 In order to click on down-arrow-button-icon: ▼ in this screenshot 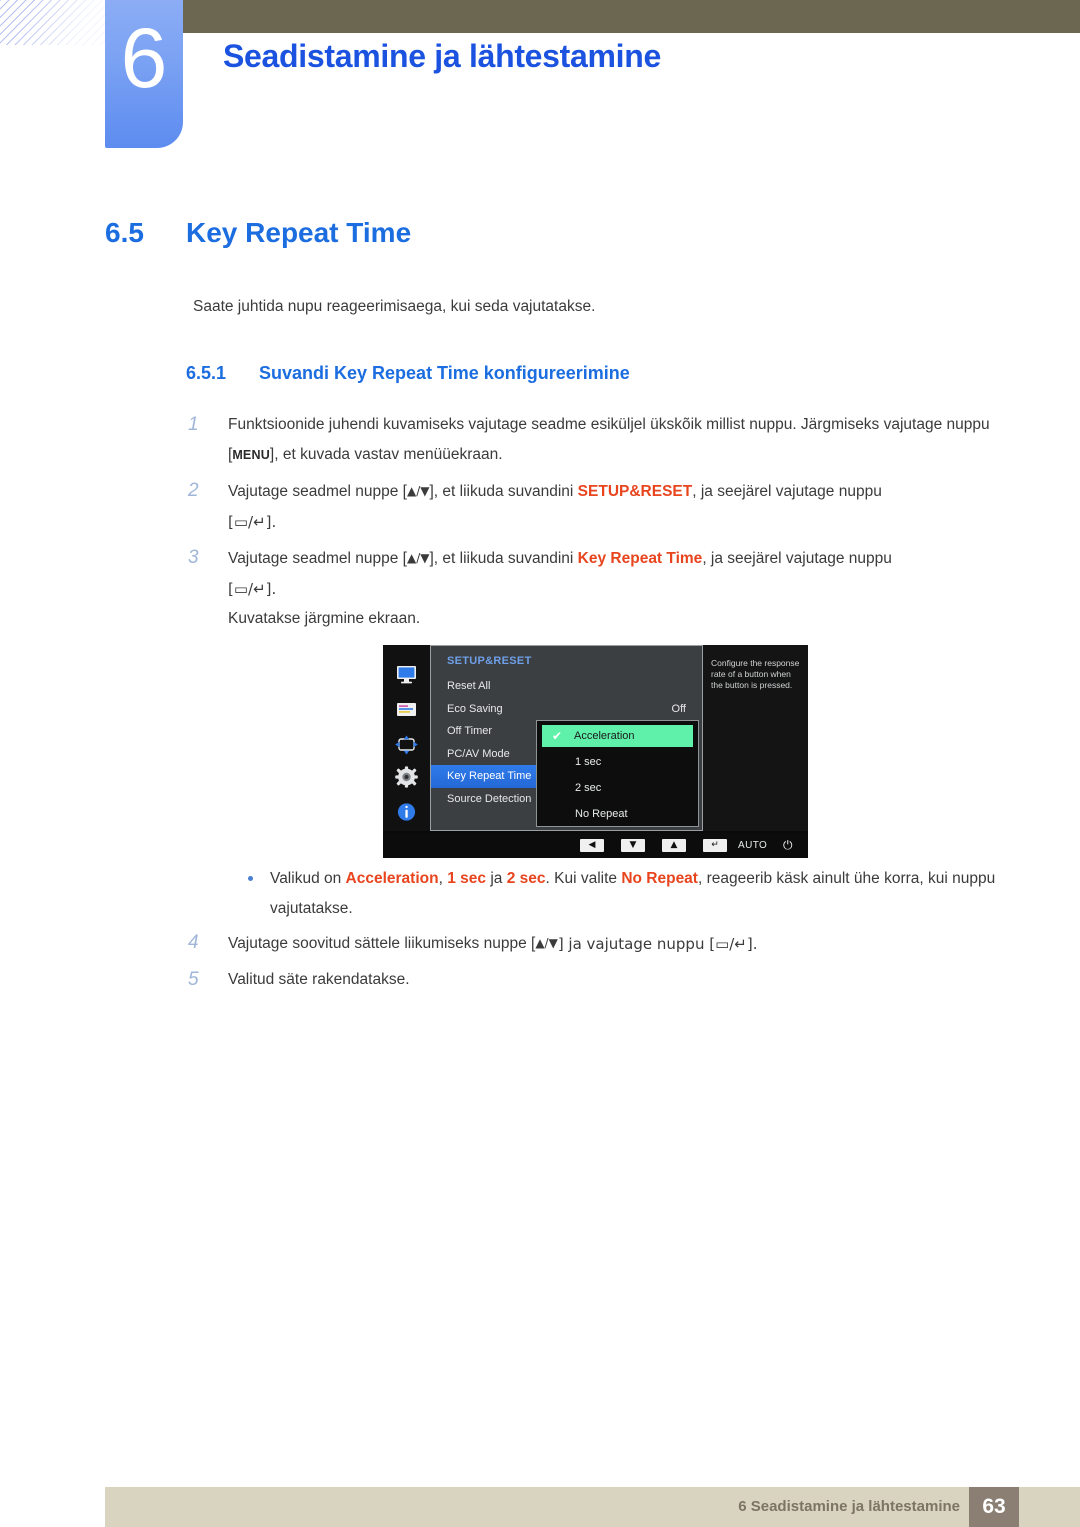, I will do `click(633, 845)`.